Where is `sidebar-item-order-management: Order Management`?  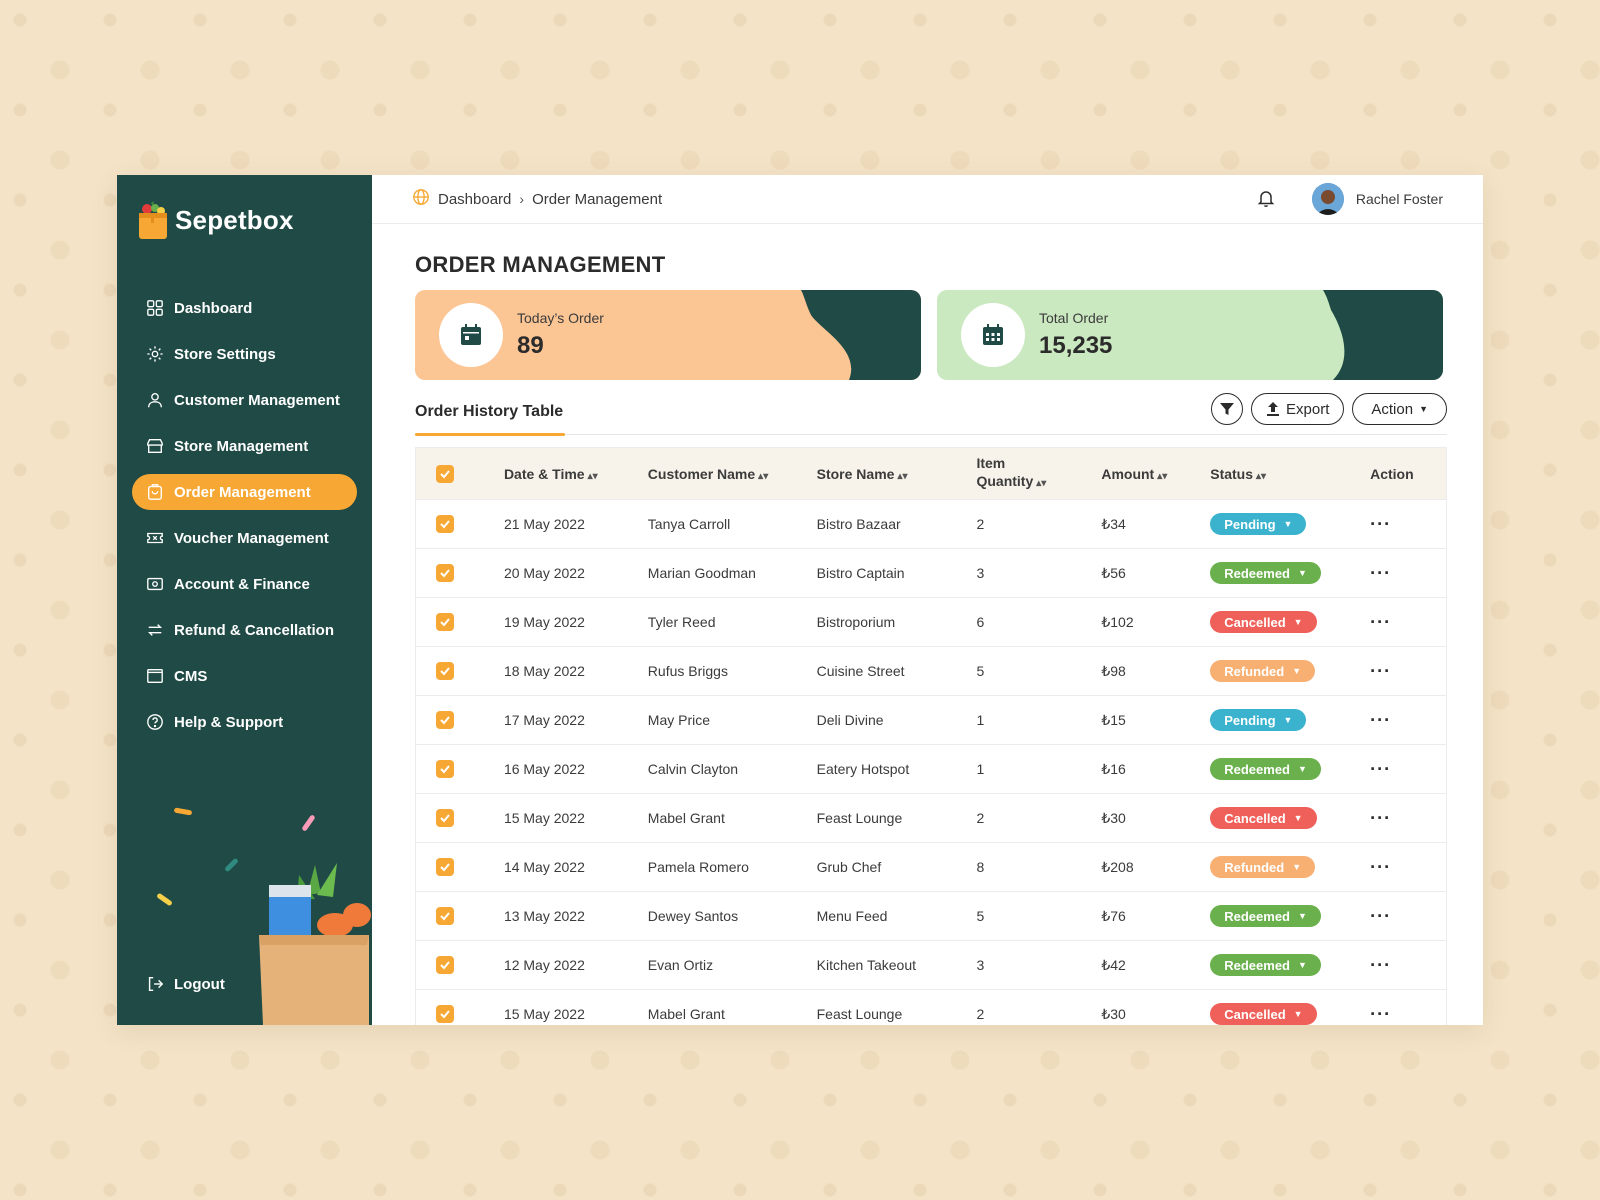 sidebar-item-order-management: Order Management is located at coordinates (244, 492).